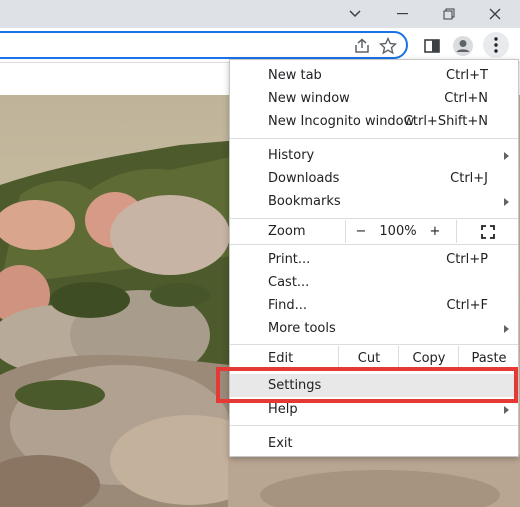 Image resolution: width=520 pixels, height=507 pixels. What do you see at coordinates (304, 201) in the screenshot?
I see `menu-item-label: Bookmarks` at bounding box center [304, 201].